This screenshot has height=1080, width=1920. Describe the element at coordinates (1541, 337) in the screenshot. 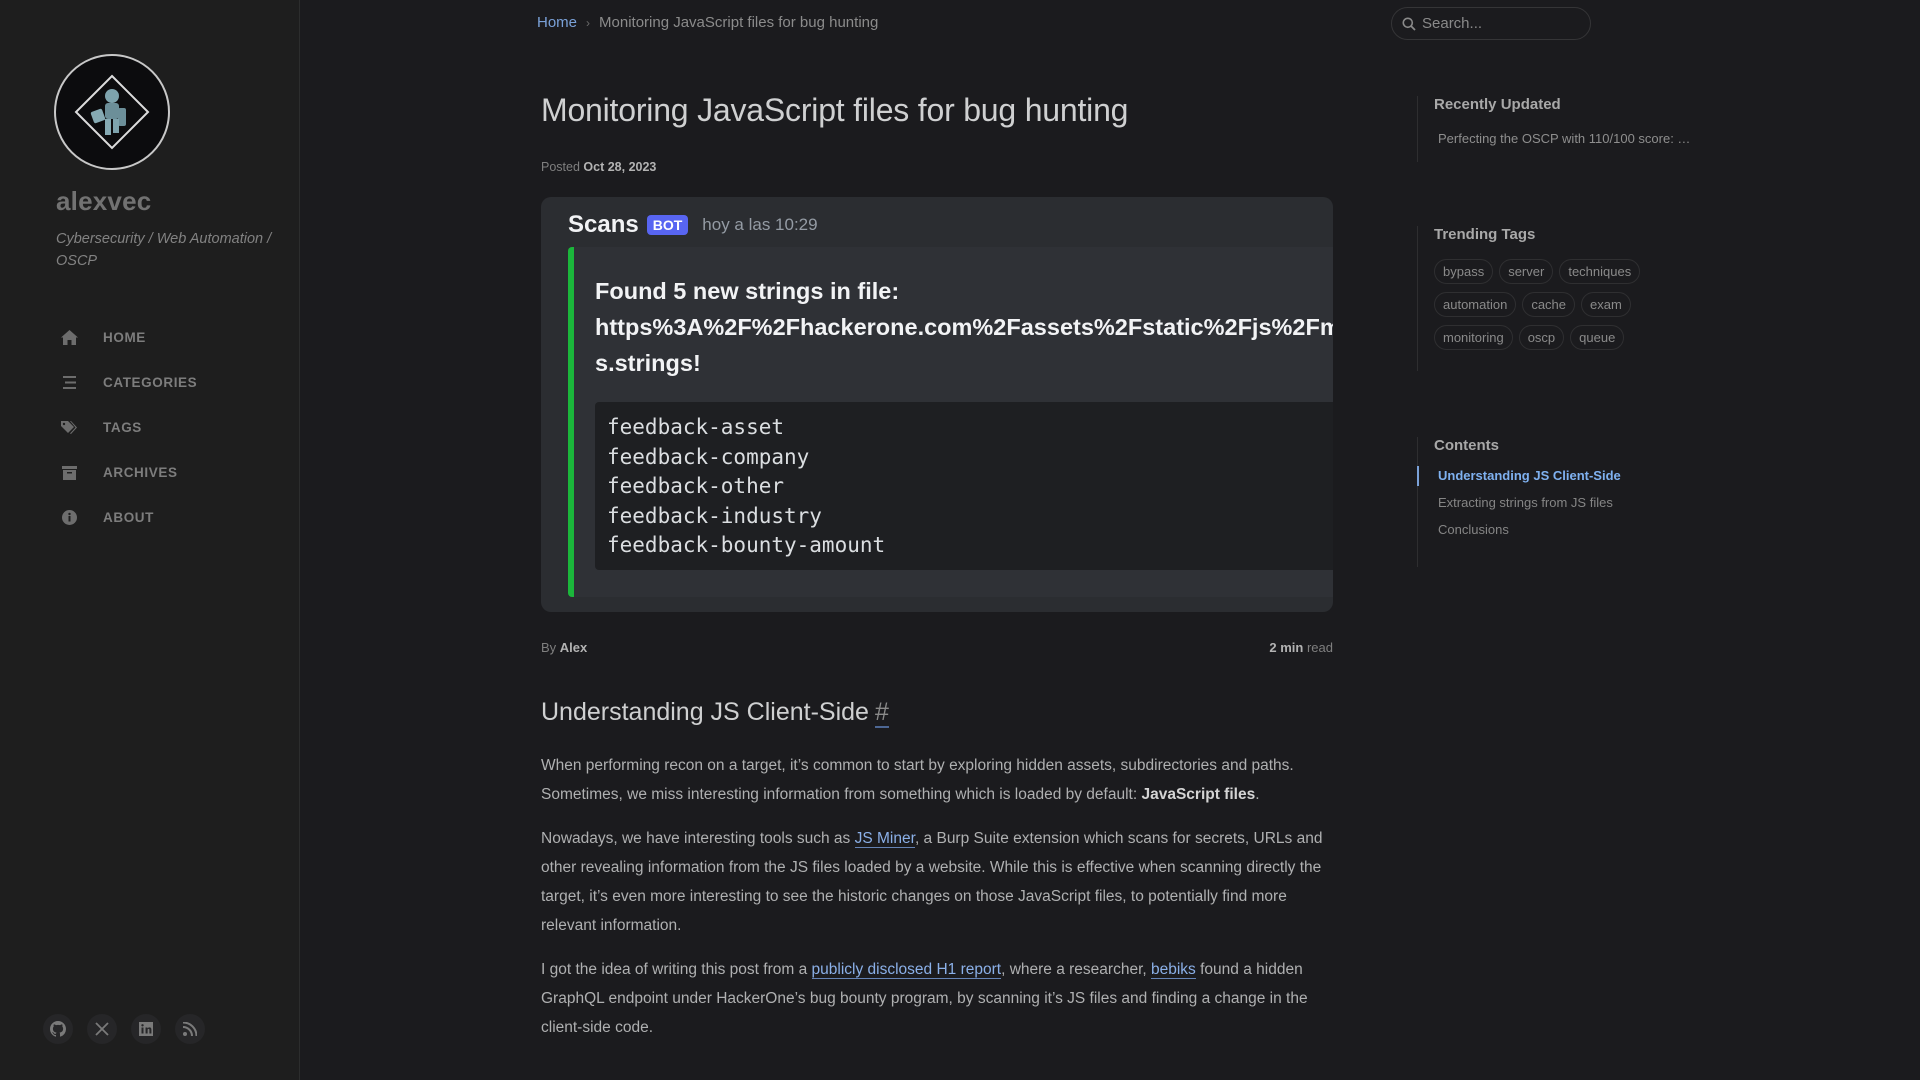

I see `tag-oscp: oscp` at that location.